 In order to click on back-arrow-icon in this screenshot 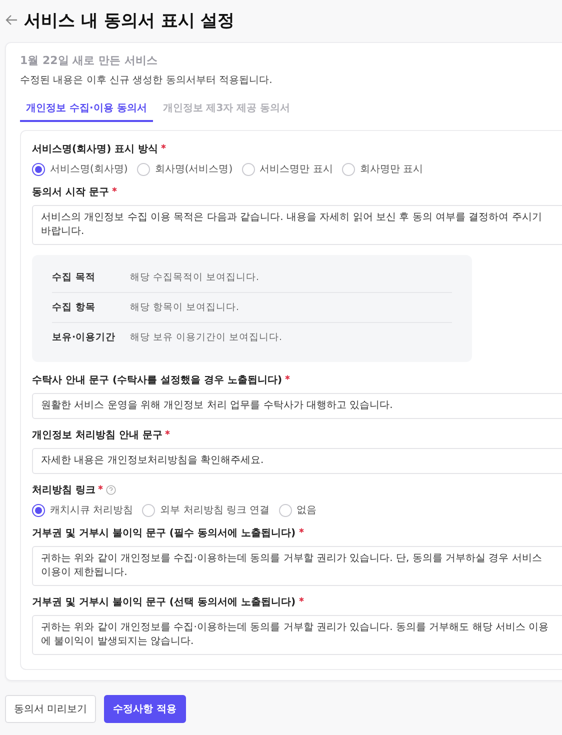, I will do `click(11, 20)`.